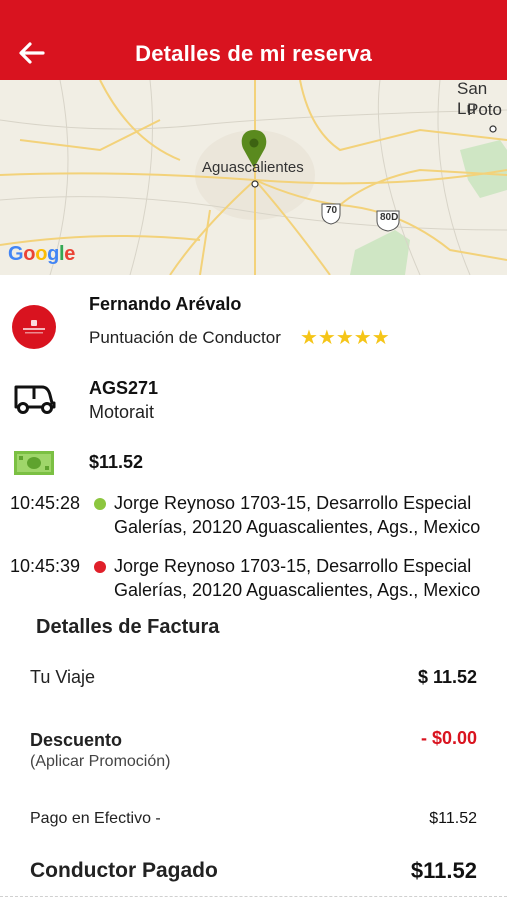 This screenshot has width=507, height=900. I want to click on driver-name: Fernando Arévalo, so click(165, 304).